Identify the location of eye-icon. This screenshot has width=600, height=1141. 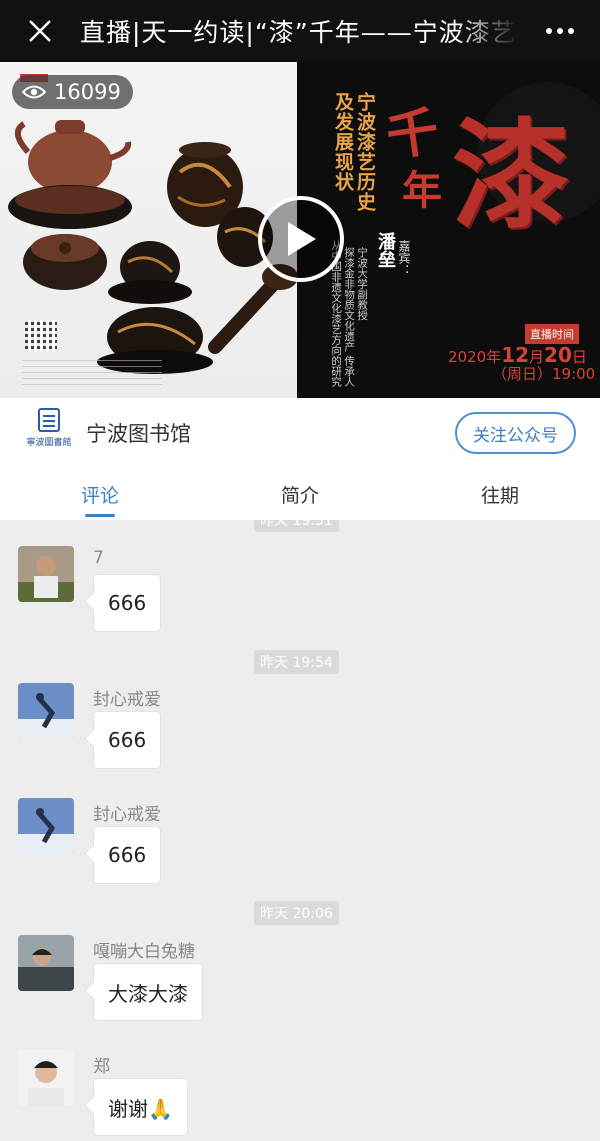
(34, 92).